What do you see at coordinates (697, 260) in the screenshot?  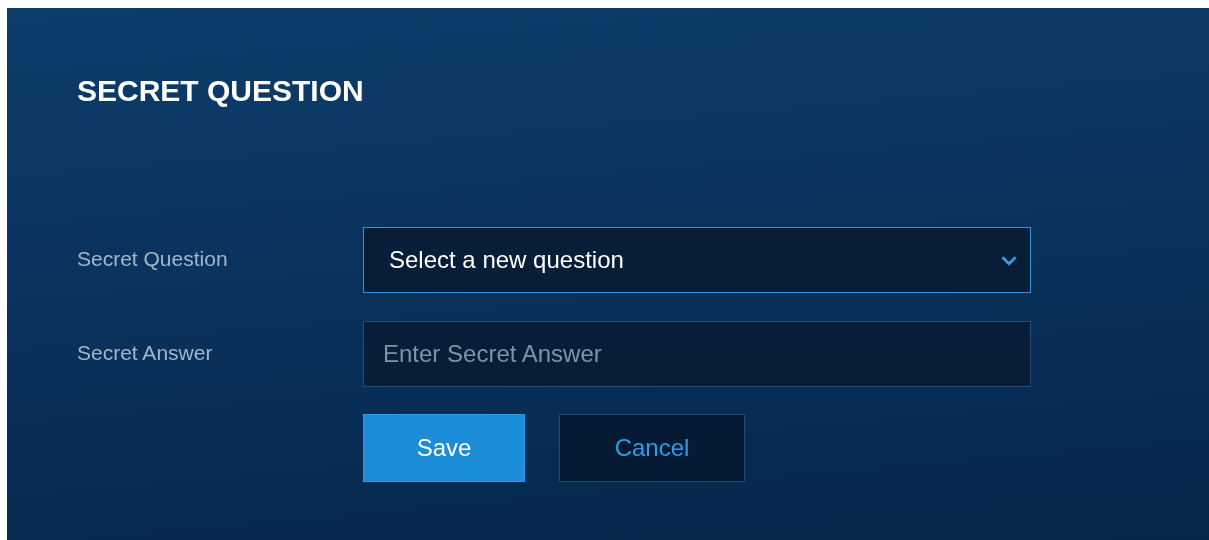 I see `question-dropdown: Select a new question` at bounding box center [697, 260].